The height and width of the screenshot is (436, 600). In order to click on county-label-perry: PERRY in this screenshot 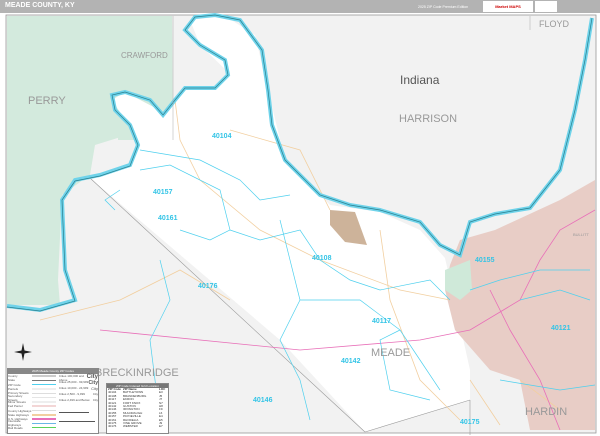, I will do `click(47, 101)`.